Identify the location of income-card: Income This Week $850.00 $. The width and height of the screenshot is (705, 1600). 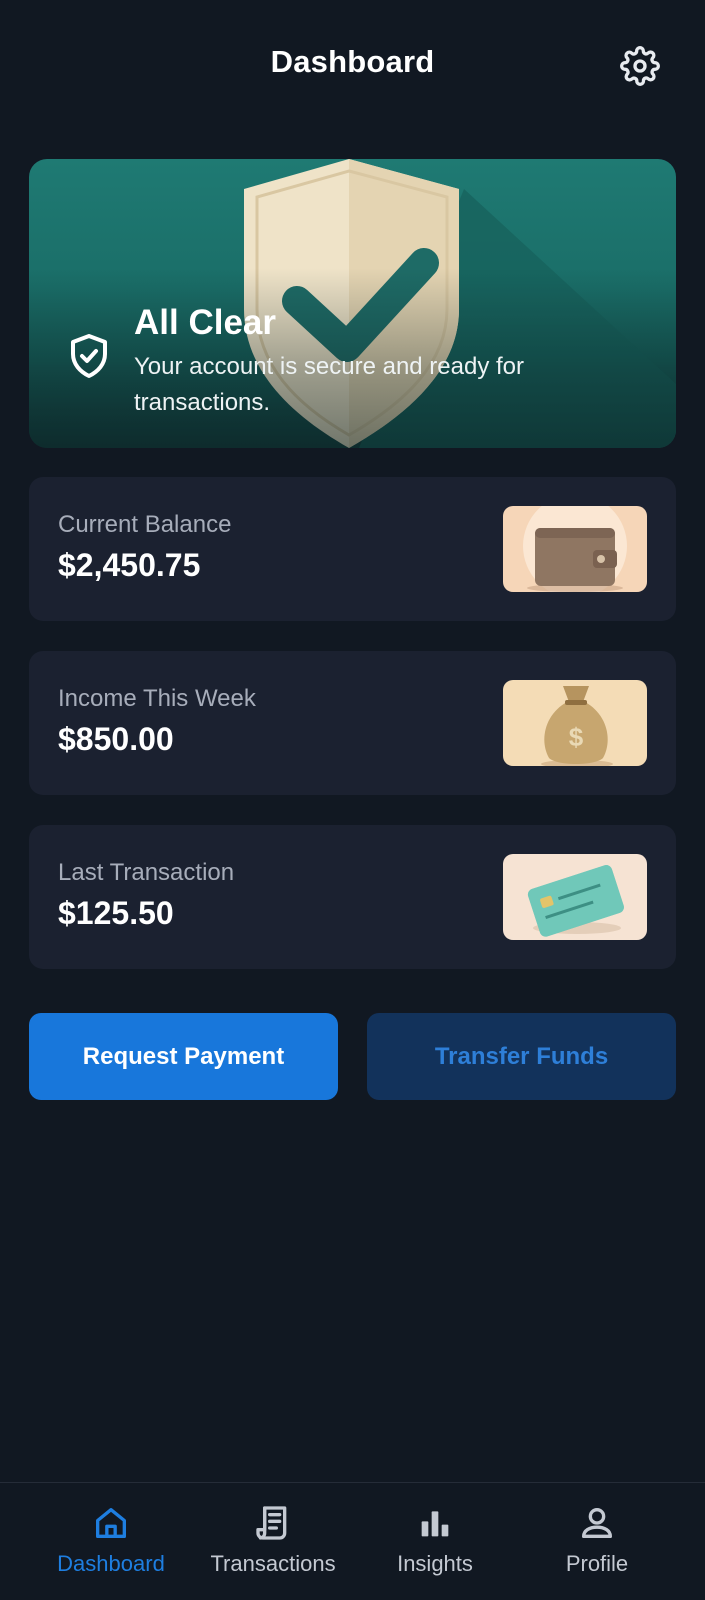
(352, 723).